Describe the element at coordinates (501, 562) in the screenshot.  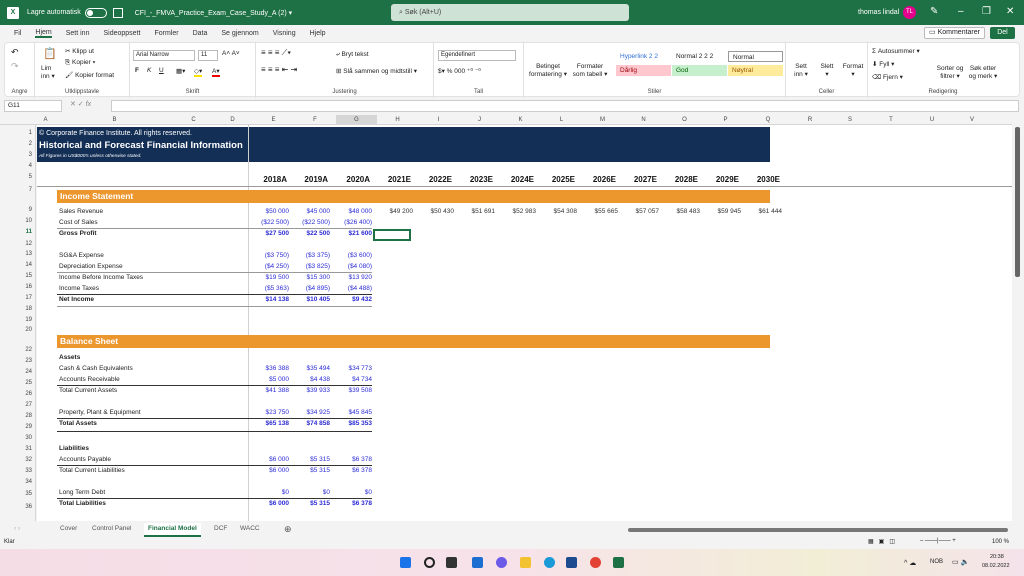
I see `teams-chat-icon` at that location.